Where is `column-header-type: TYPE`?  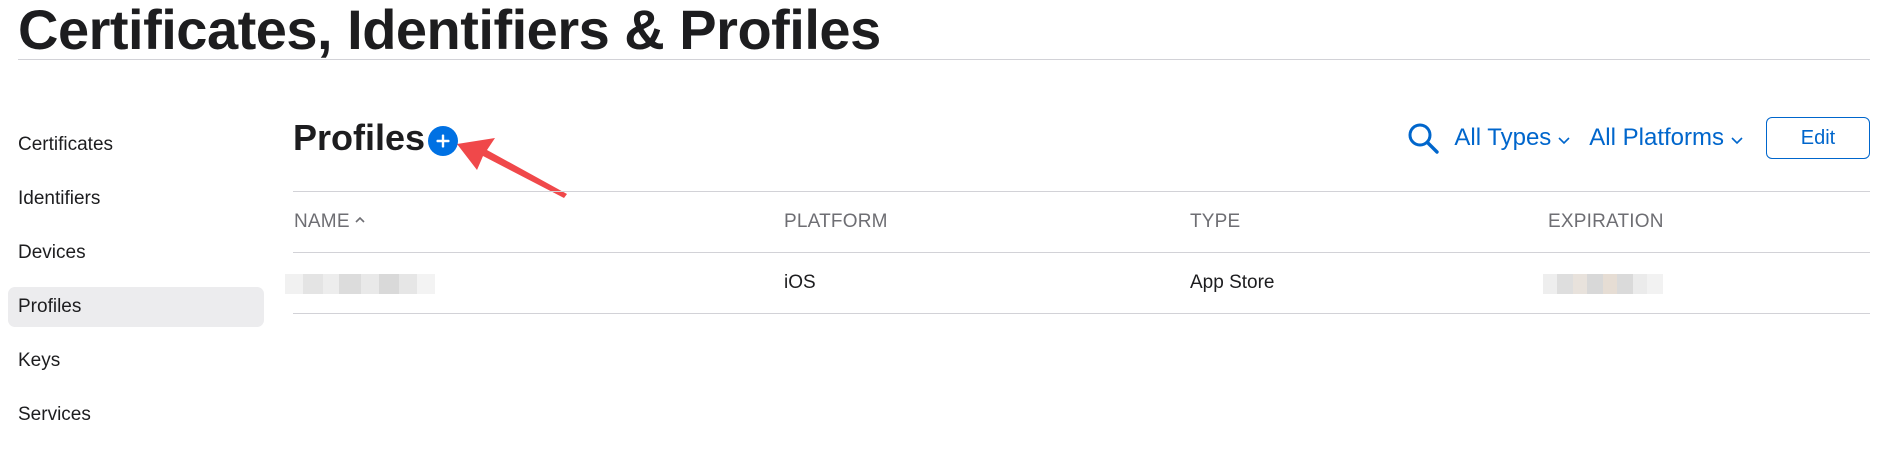
column-header-type: TYPE is located at coordinates (1215, 222).